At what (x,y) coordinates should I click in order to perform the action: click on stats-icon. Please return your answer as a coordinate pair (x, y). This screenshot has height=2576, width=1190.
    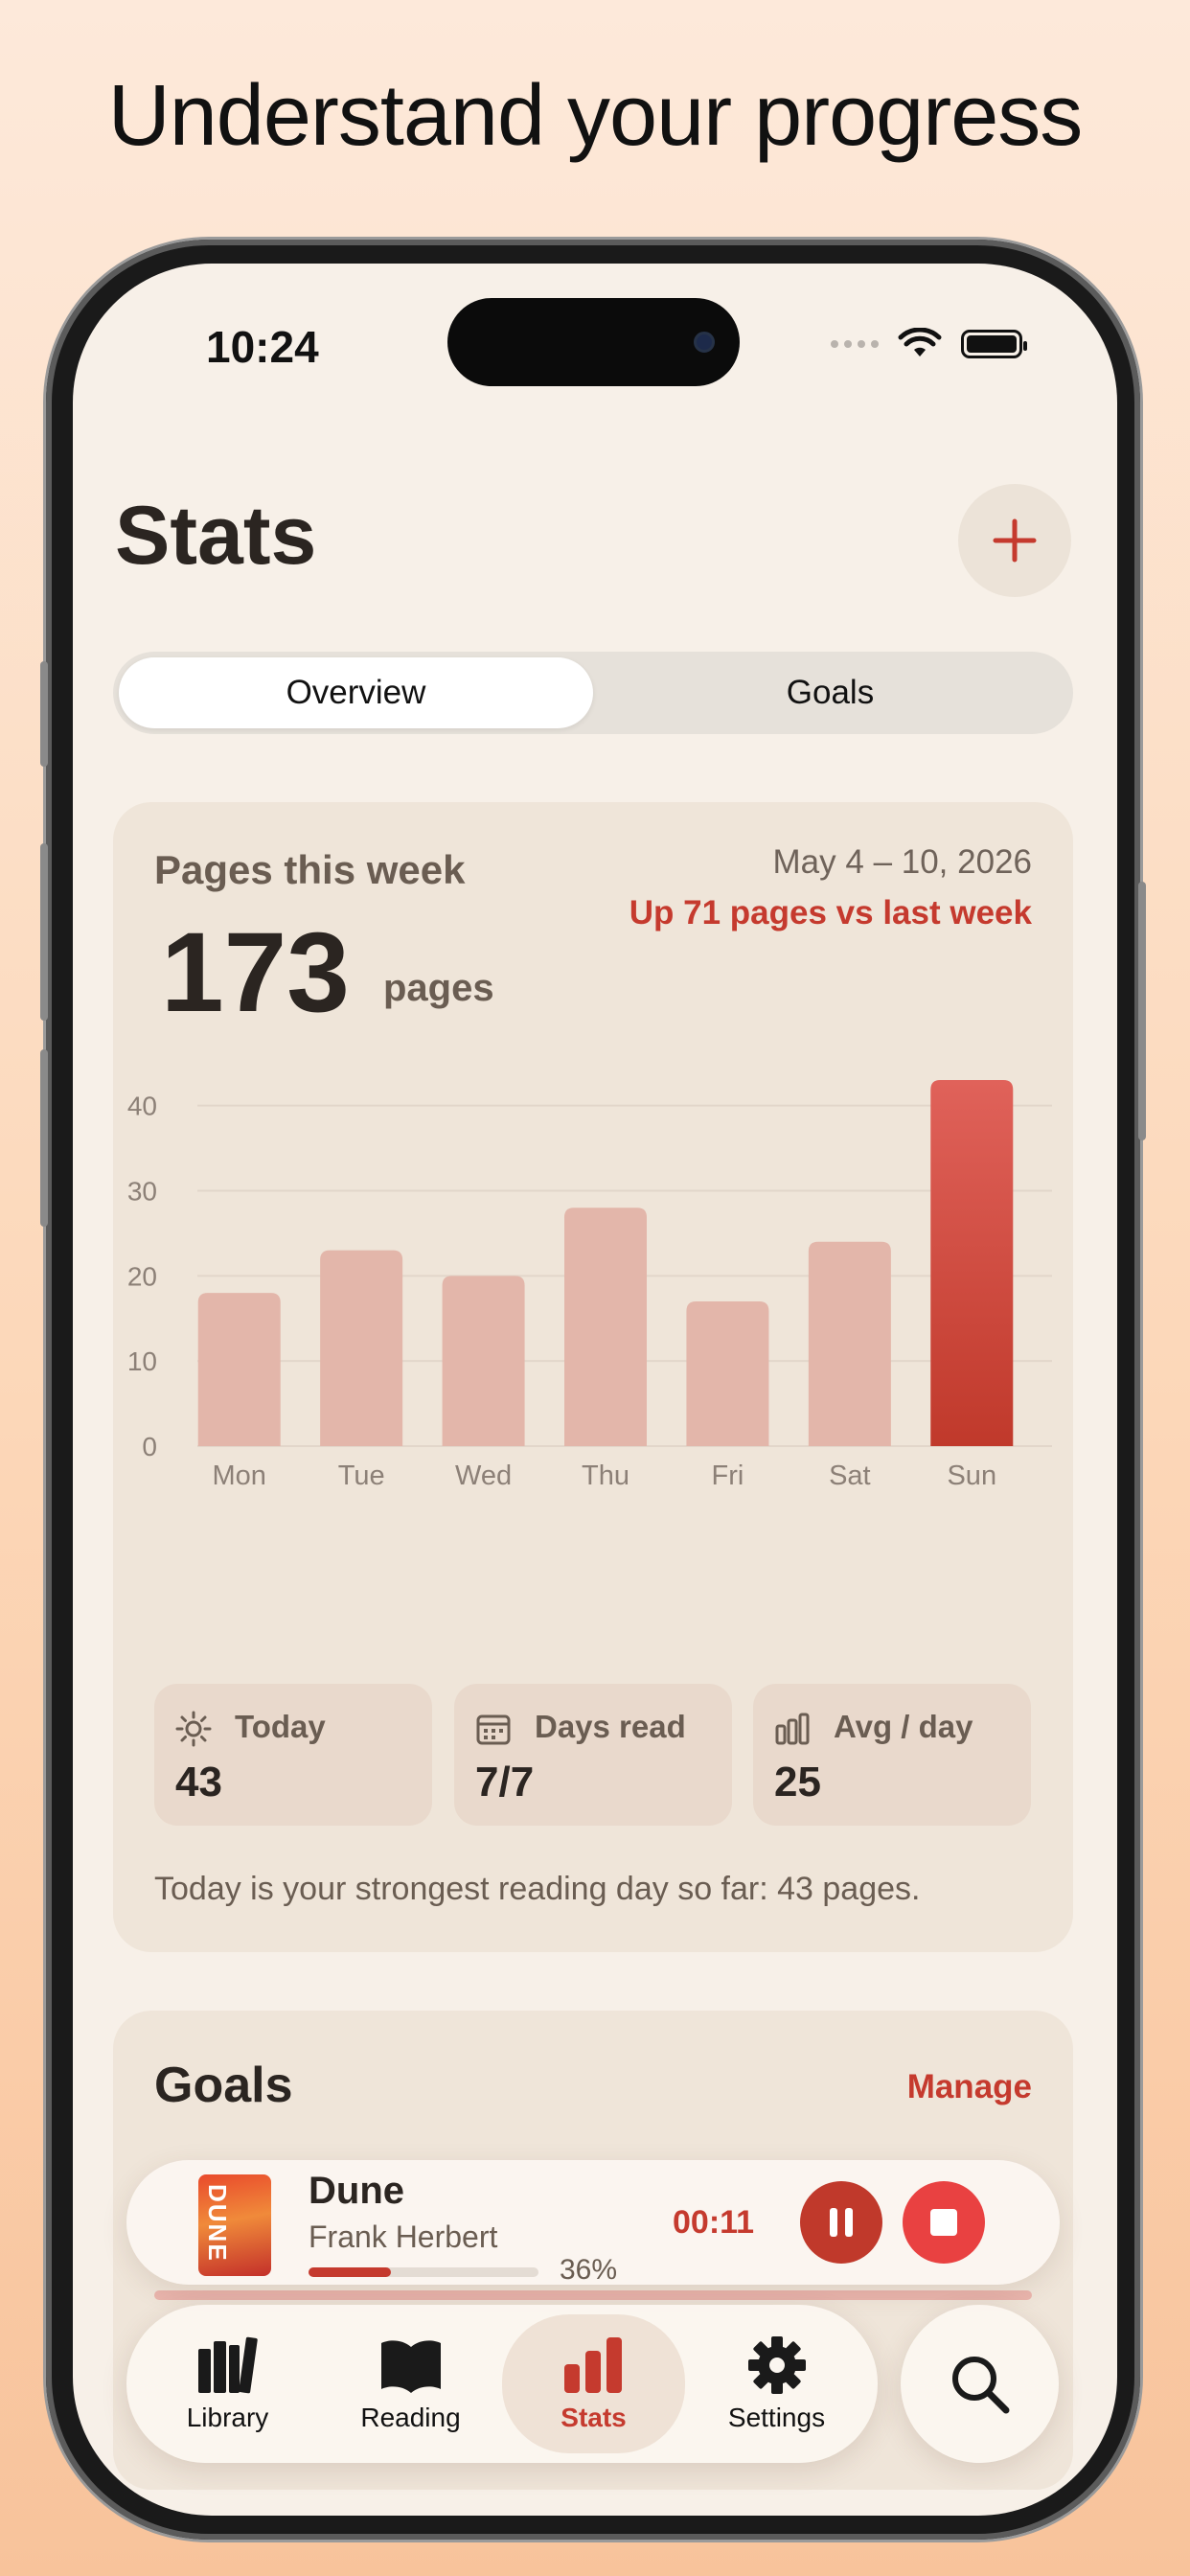
    Looking at the image, I should click on (592, 2364).